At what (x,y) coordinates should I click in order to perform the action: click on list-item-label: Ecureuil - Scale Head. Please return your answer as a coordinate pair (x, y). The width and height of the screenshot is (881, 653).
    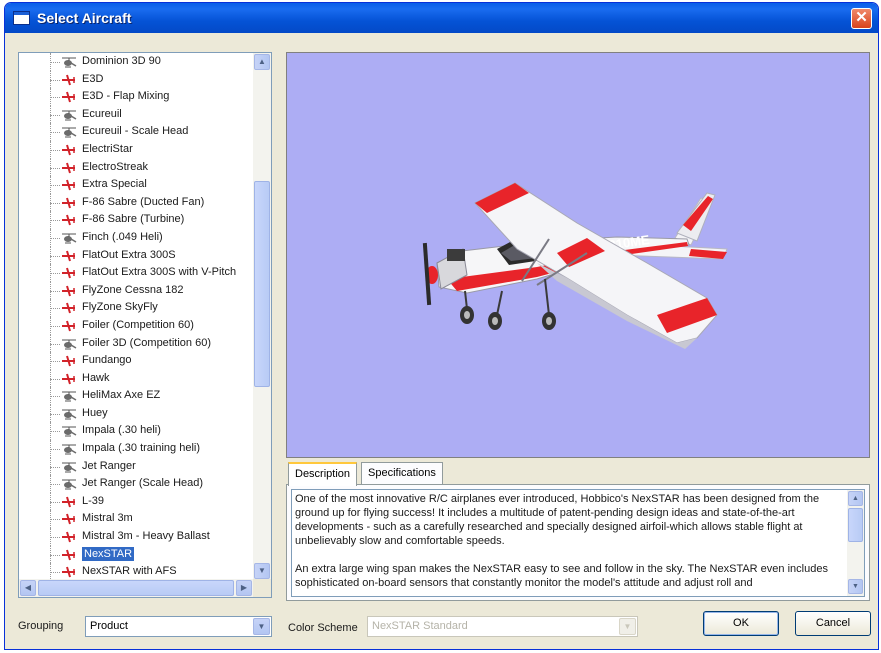
    Looking at the image, I should click on (135, 131).